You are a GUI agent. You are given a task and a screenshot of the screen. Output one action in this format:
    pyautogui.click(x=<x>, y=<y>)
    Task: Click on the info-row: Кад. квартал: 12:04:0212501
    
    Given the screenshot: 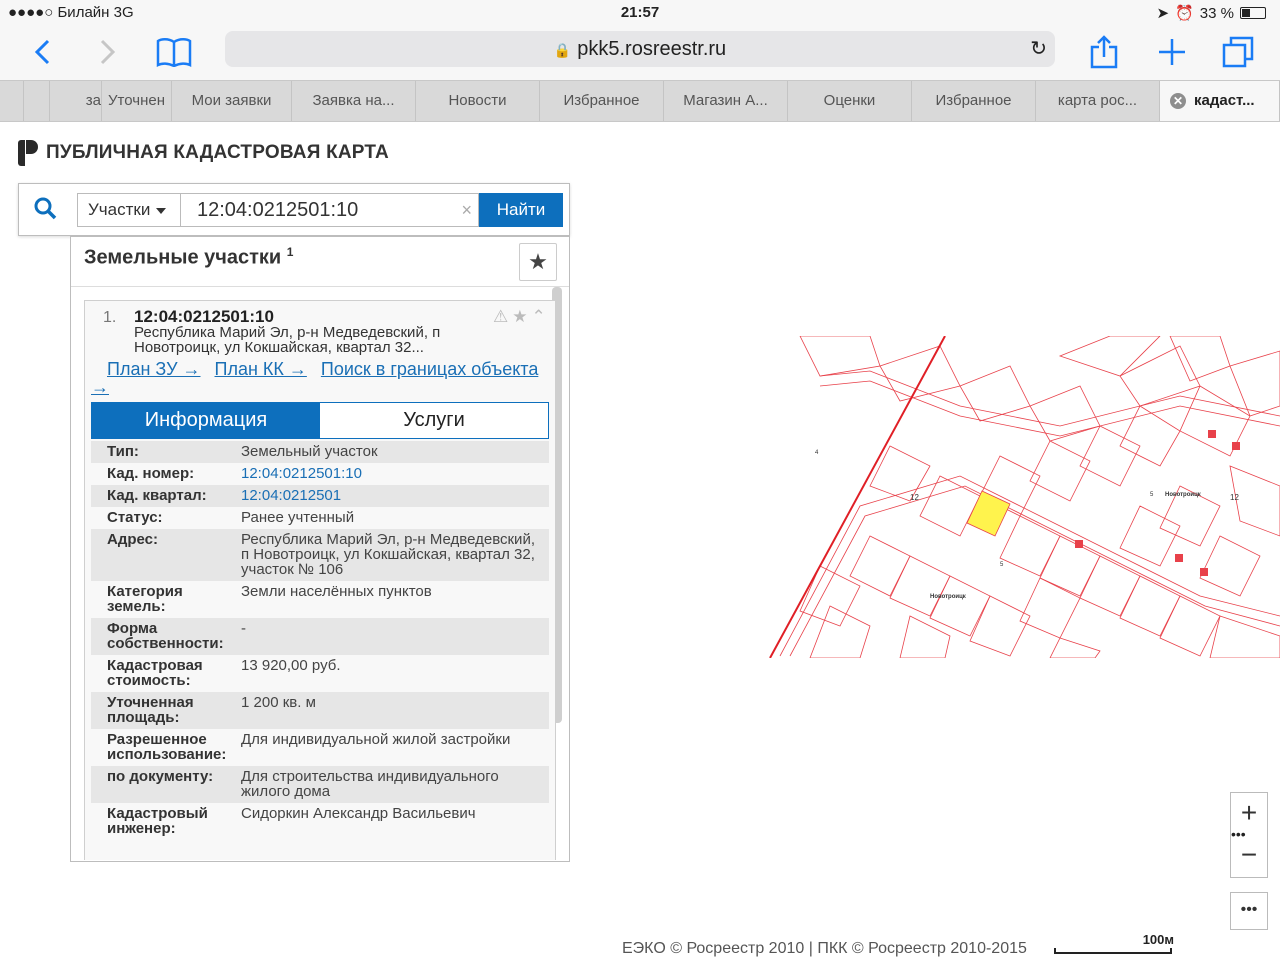 What is the action you would take?
    pyautogui.click(x=320, y=496)
    